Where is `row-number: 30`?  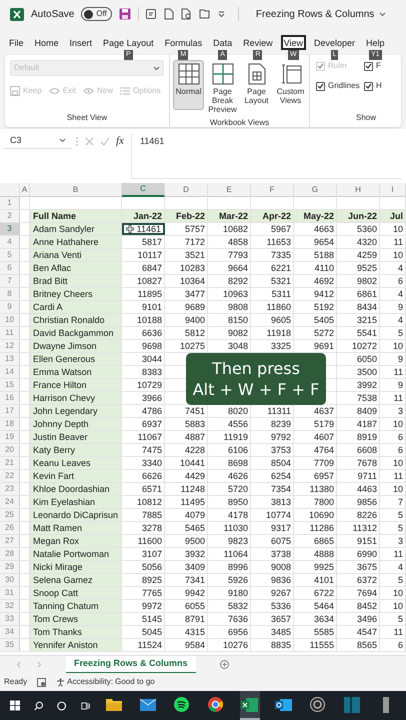
row-number: 30 is located at coordinates (10, 580).